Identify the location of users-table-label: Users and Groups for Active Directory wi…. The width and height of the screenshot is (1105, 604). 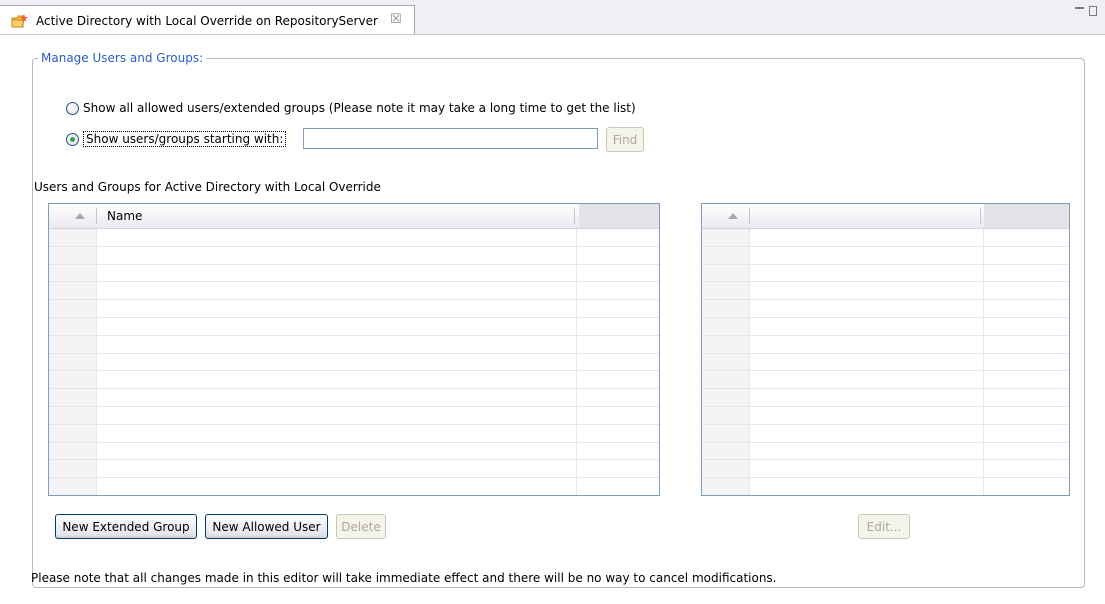
(207, 187).